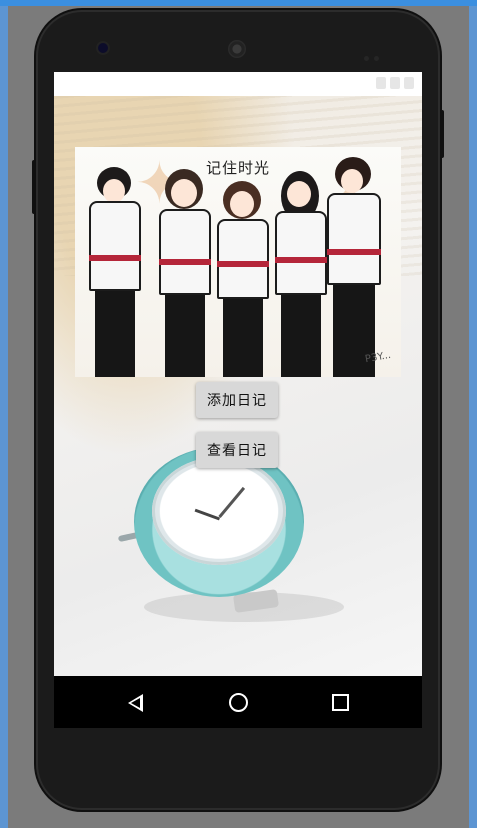 Image resolution: width=477 pixels, height=828 pixels. I want to click on signal-icon, so click(395, 83).